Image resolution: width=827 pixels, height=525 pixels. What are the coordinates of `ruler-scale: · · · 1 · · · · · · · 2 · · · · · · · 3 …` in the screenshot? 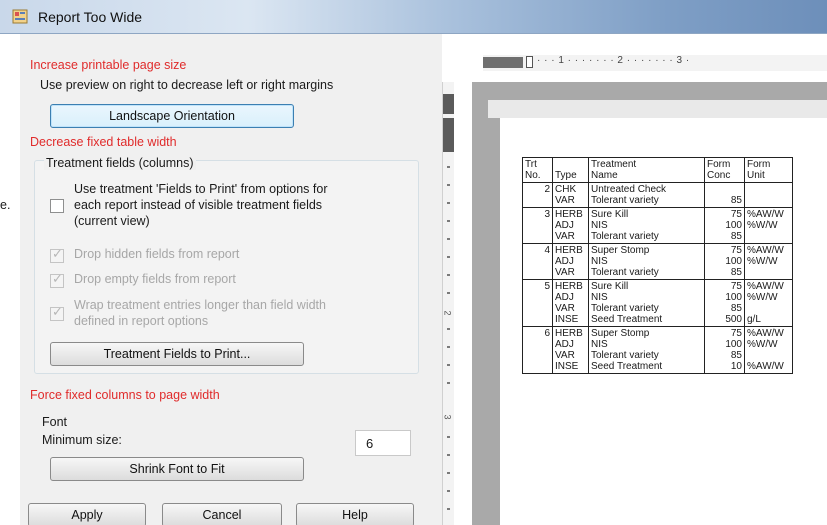 It's located at (613, 60).